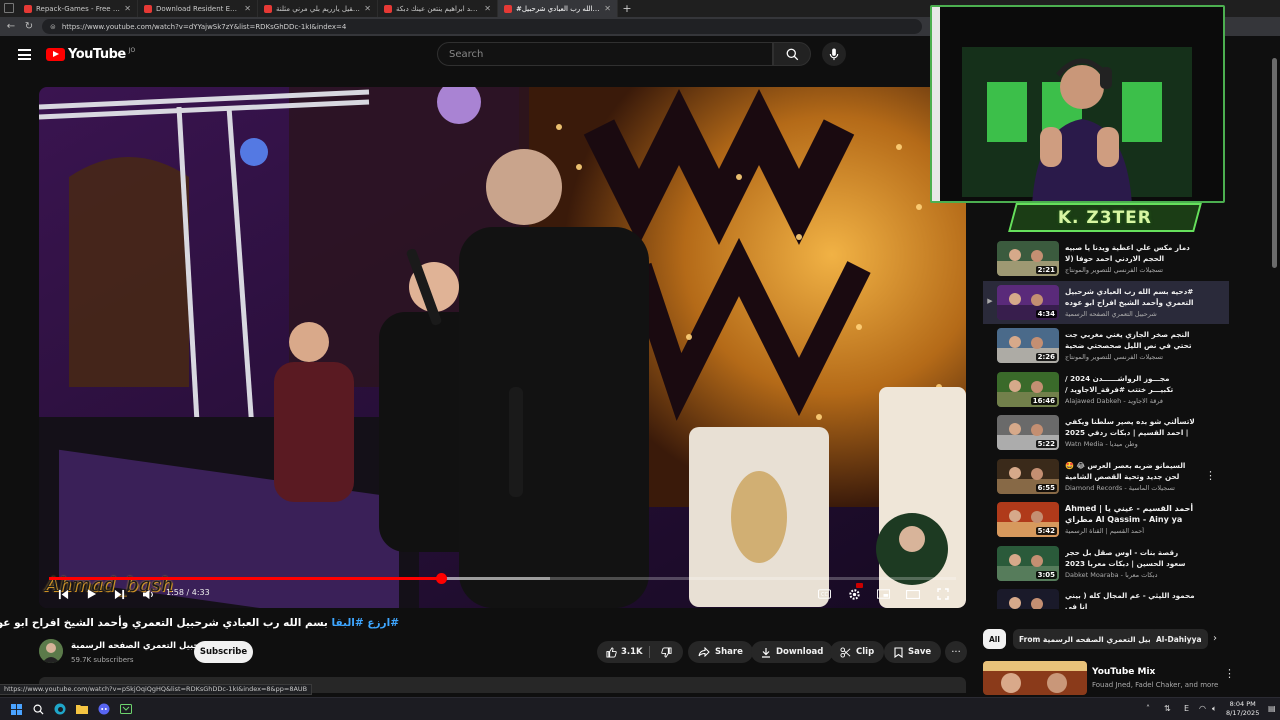  Describe the element at coordinates (90, 54) in the screenshot. I see `youtube-logo: YouTube JO` at that location.